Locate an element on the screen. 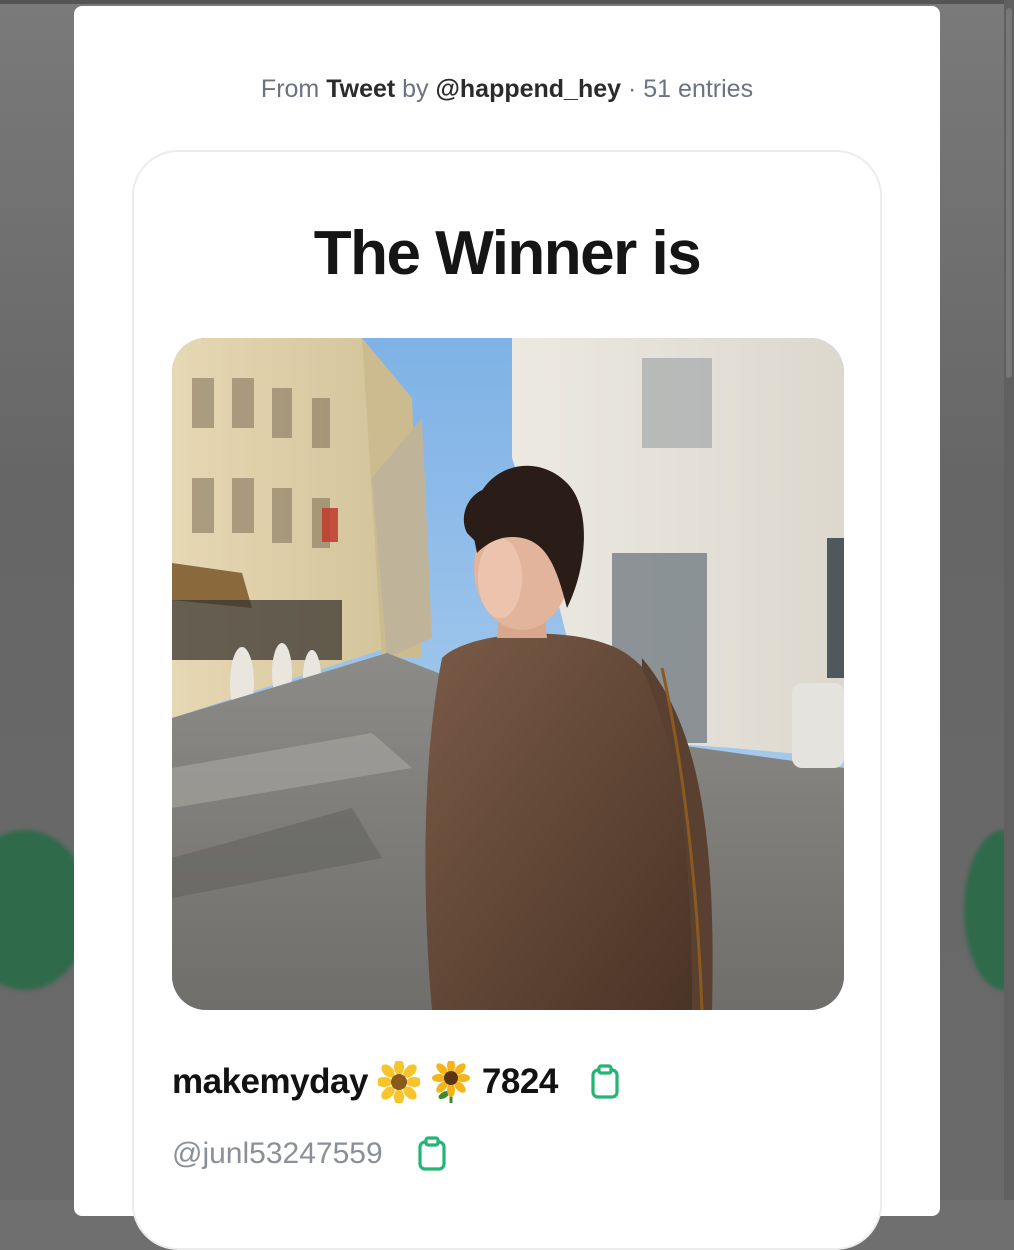 This screenshot has width=1014, height=1250. scrollbar is located at coordinates (1009, 600).